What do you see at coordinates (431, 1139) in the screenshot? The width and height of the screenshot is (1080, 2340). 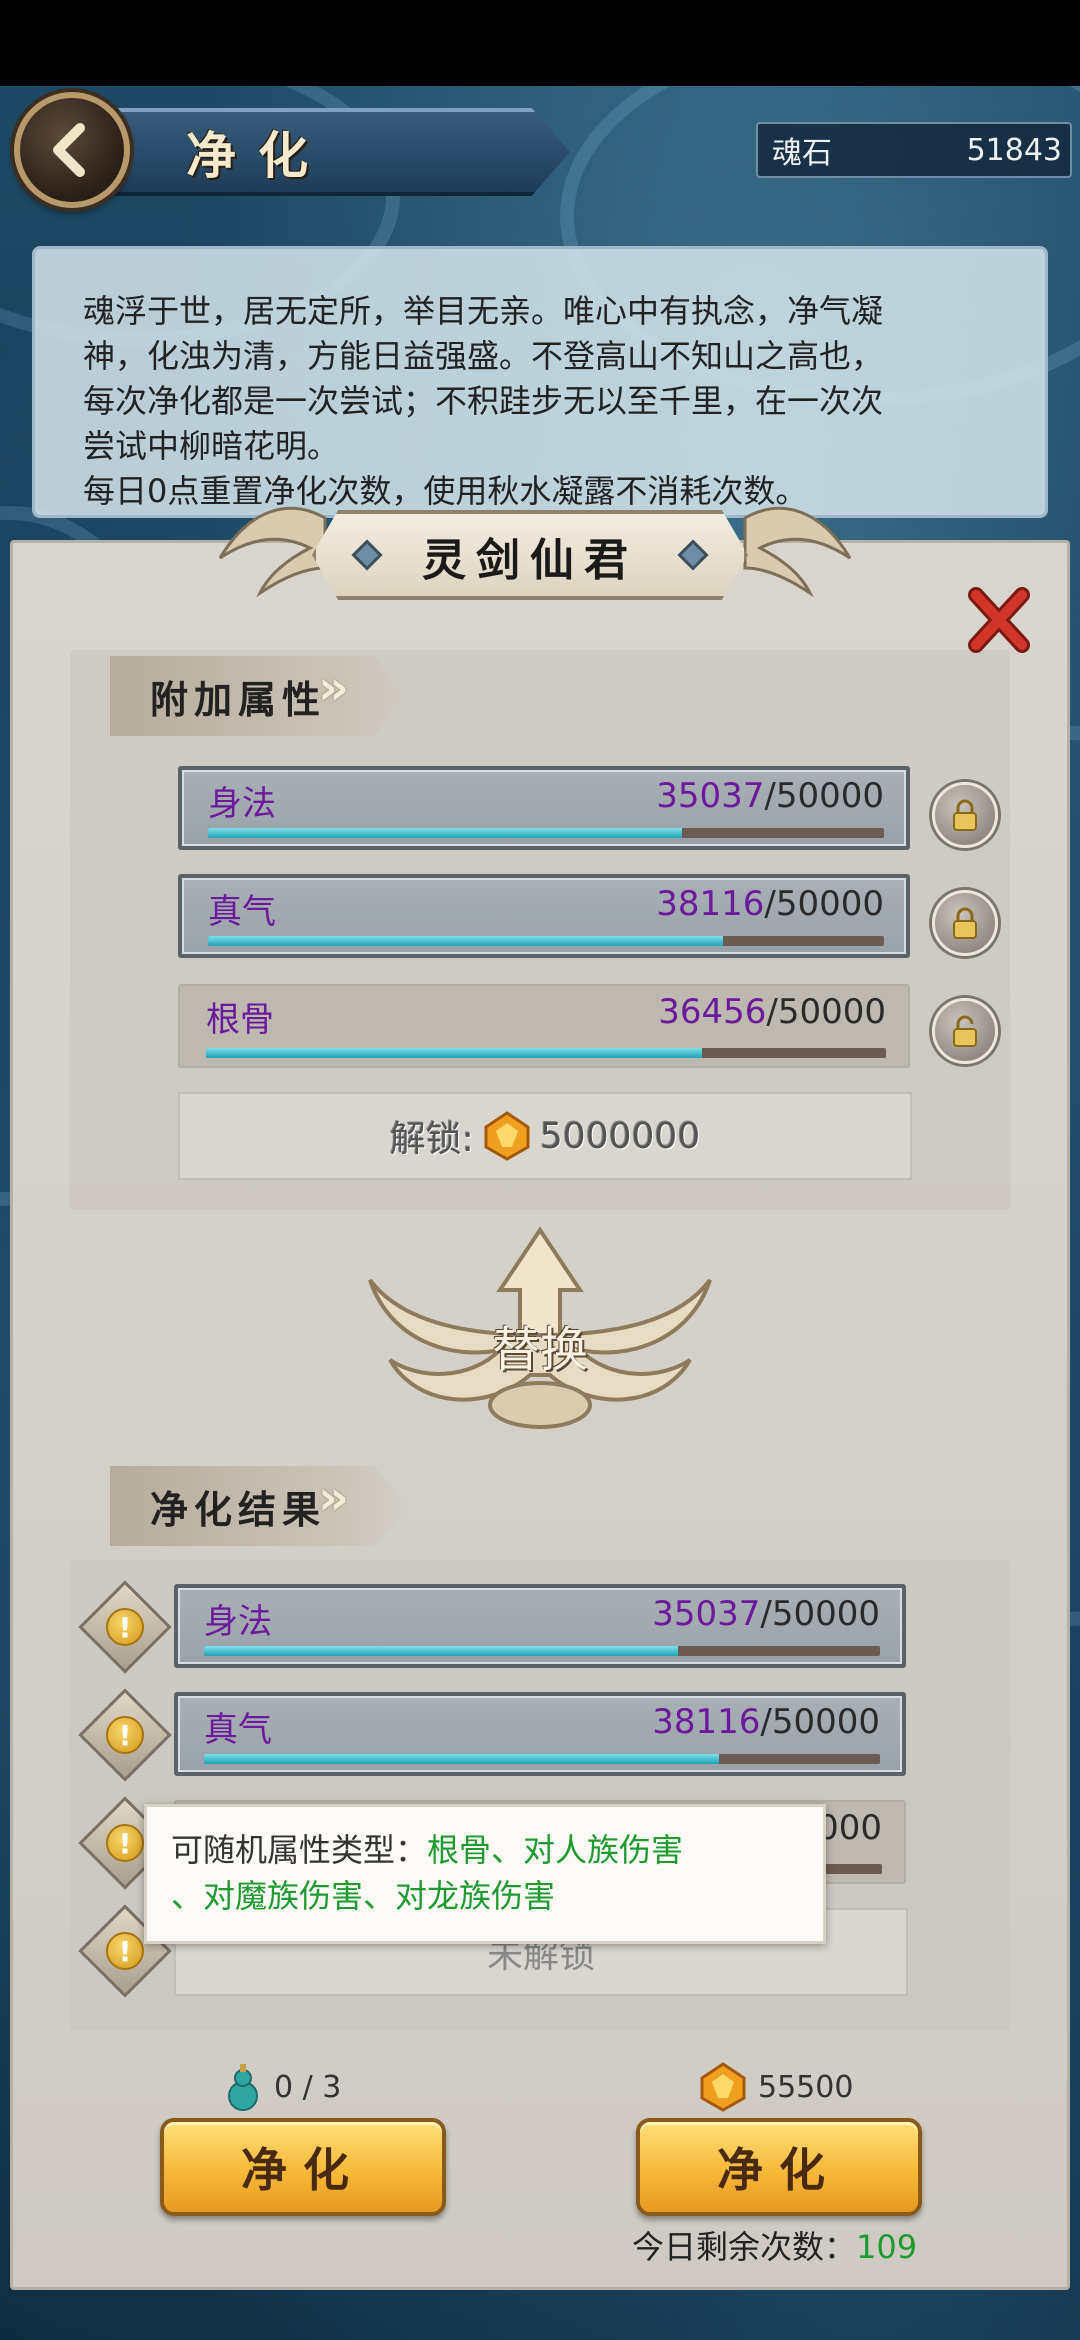 I see `unlock-label: 解锁:` at bounding box center [431, 1139].